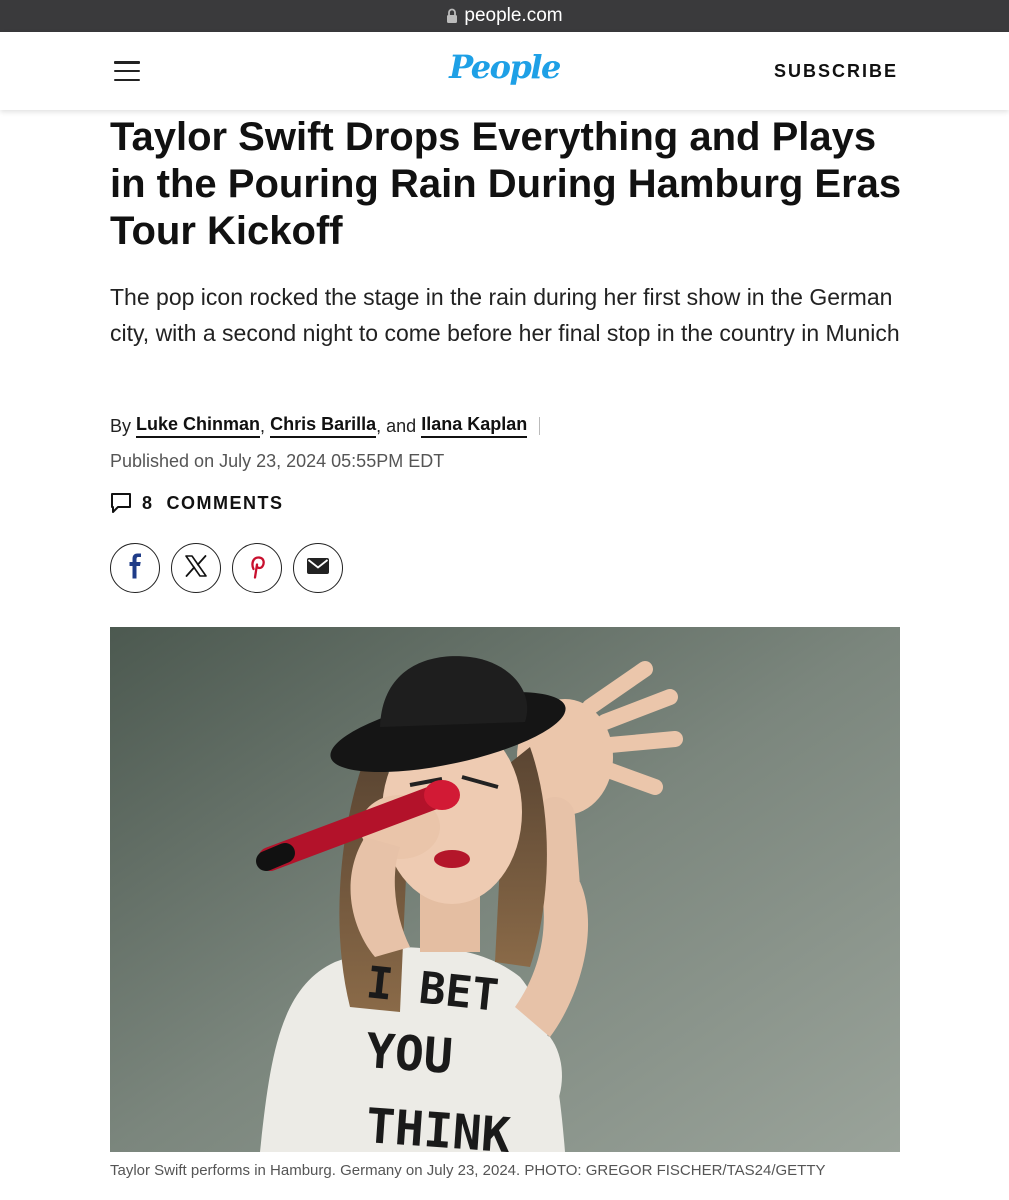  I want to click on pinterest-share-button, so click(257, 568).